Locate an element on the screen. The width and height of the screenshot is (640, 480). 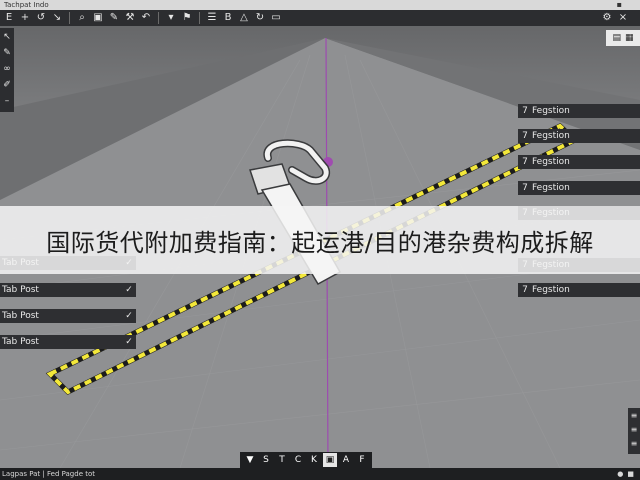
status-icons: ● ■ is located at coordinates (625, 474).